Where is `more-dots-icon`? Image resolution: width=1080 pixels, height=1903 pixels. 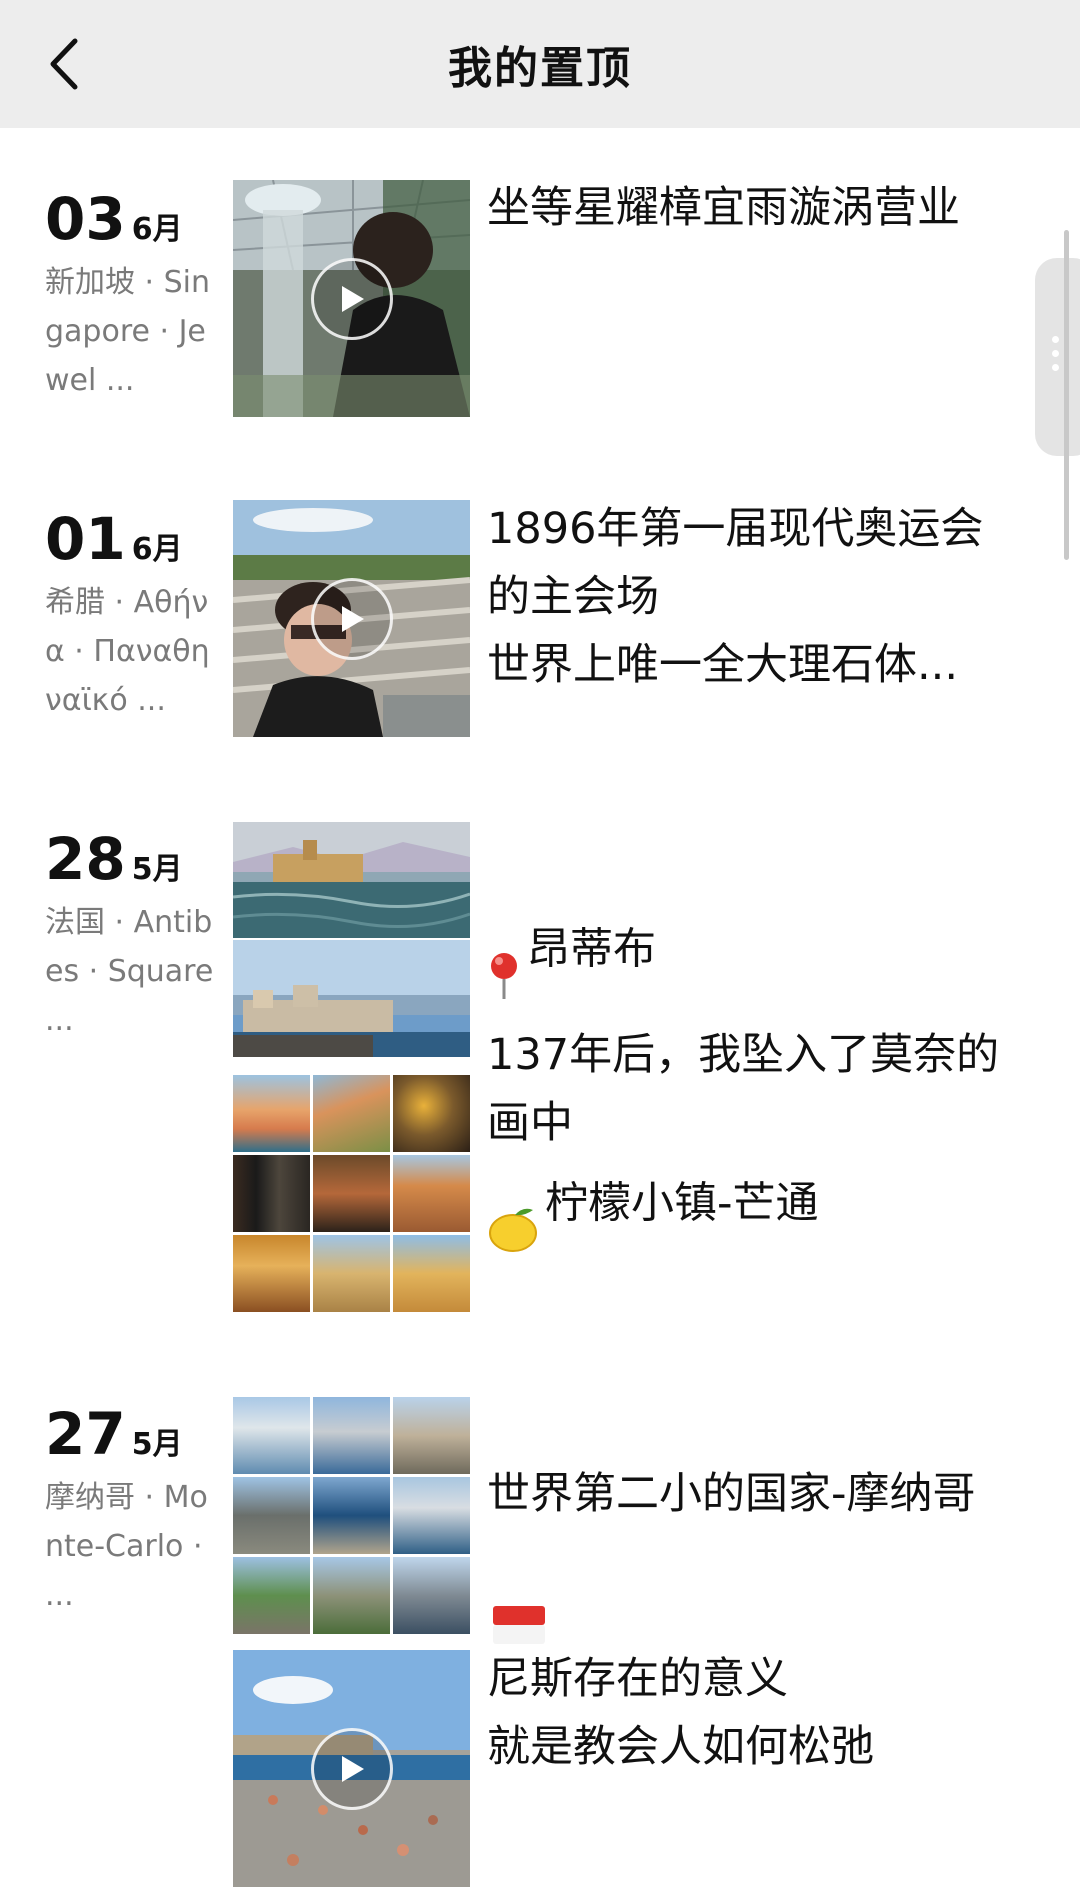 more-dots-icon is located at coordinates (1055, 357).